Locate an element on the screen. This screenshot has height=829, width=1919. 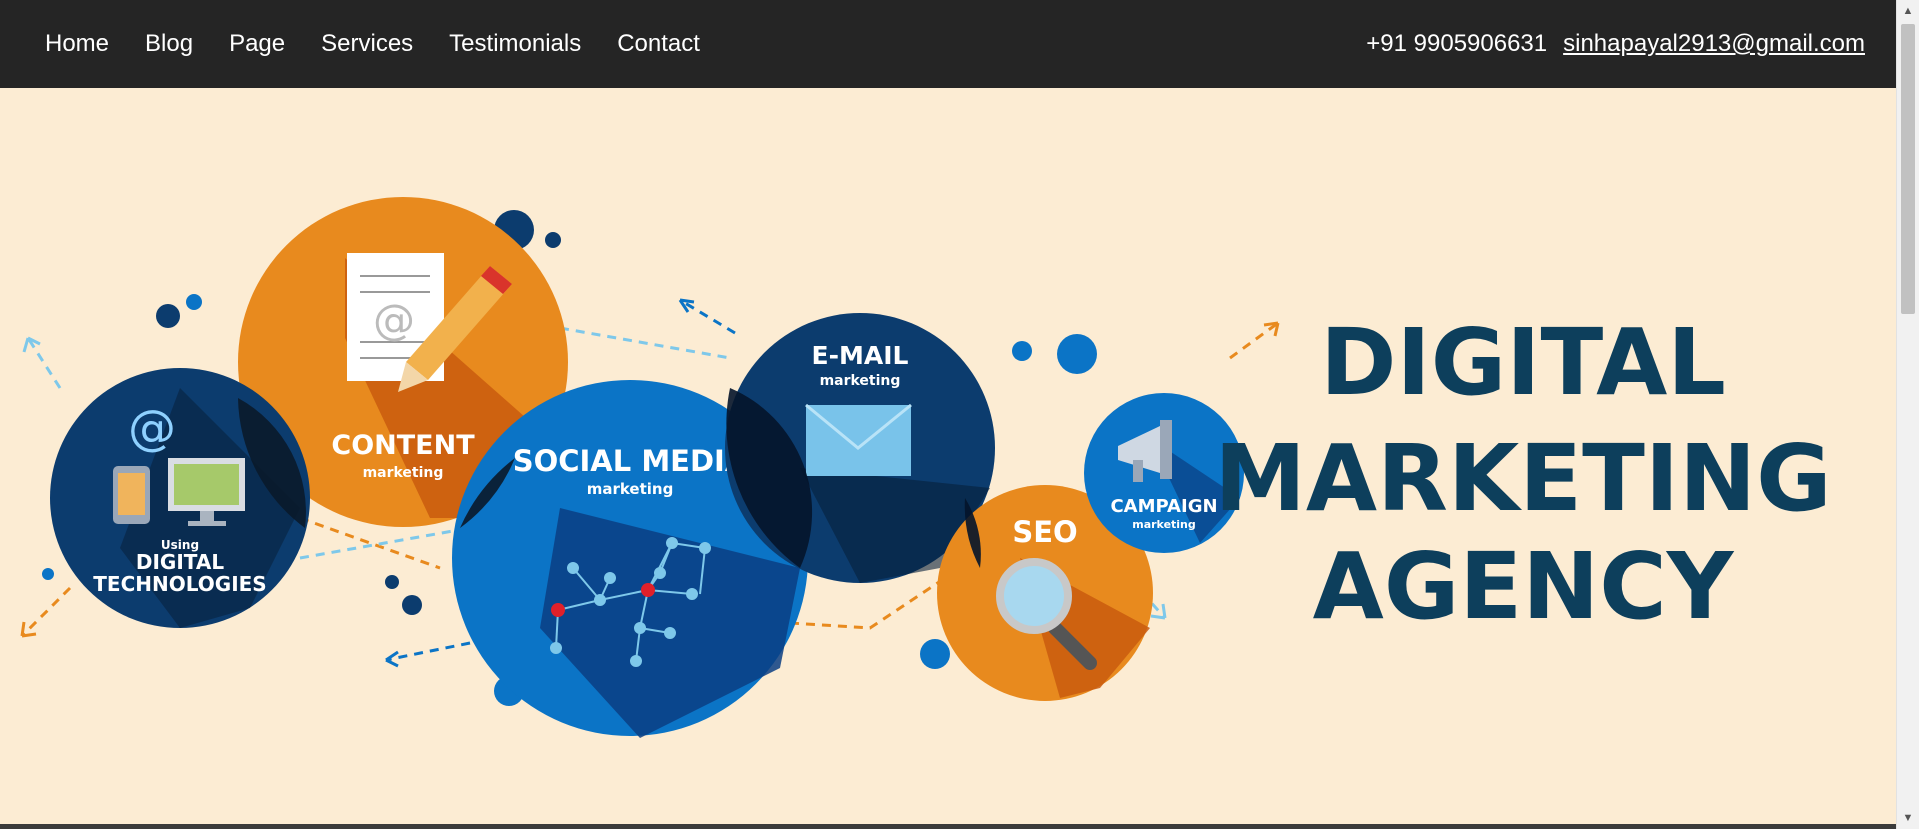
nav-blog-link: Blog is located at coordinates (169, 44).